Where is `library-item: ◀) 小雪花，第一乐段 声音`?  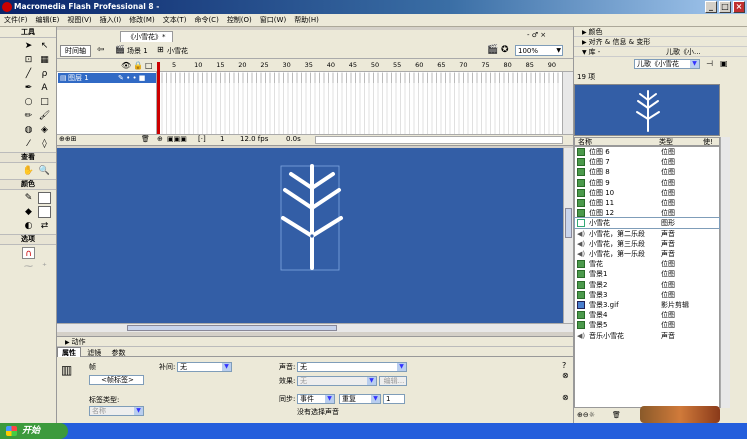
library-item: ◀) 小雪花，第一乐段 声音 is located at coordinates (647, 254).